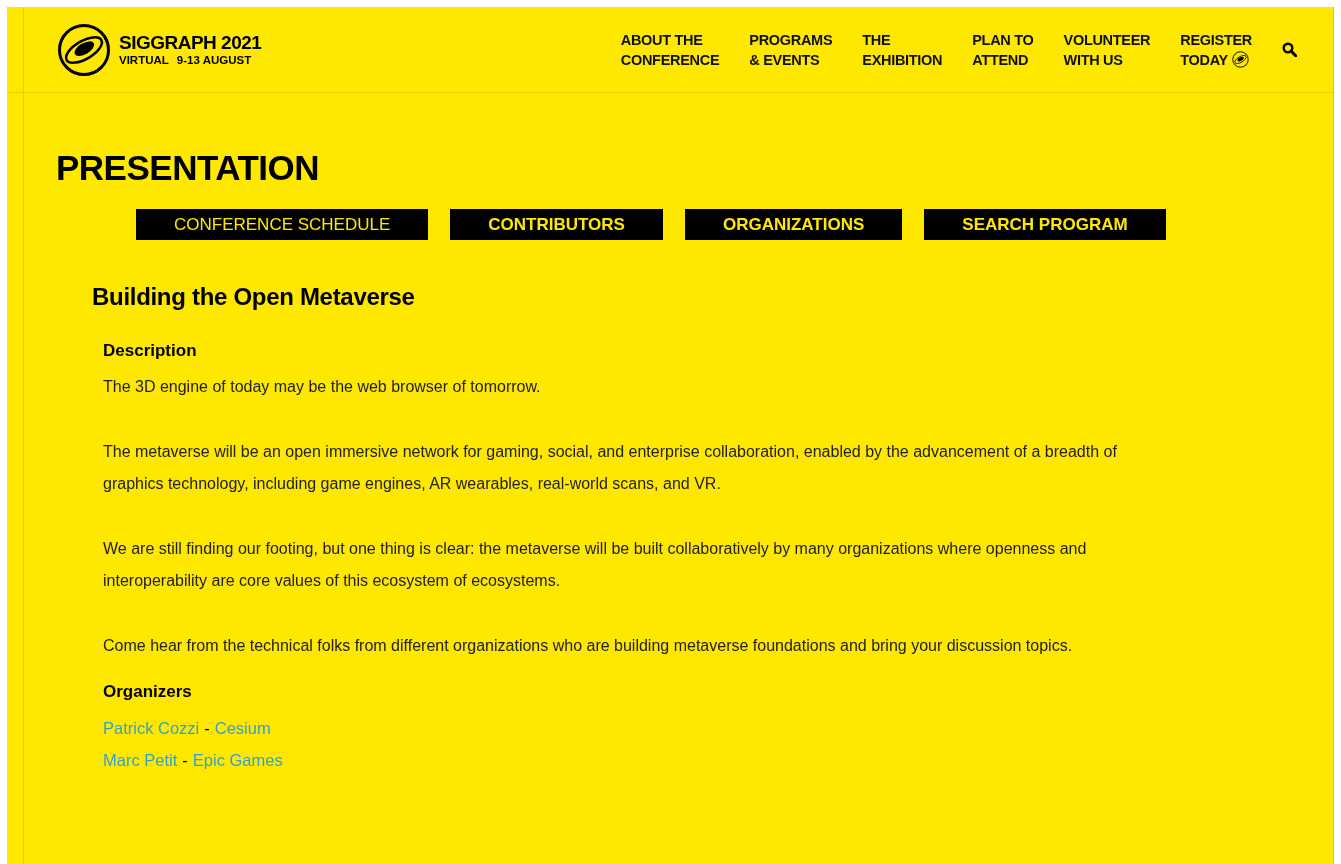 Image resolution: width=1341 pixels, height=864 pixels. I want to click on logo-subtitle: VIRTUAL, so click(144, 60).